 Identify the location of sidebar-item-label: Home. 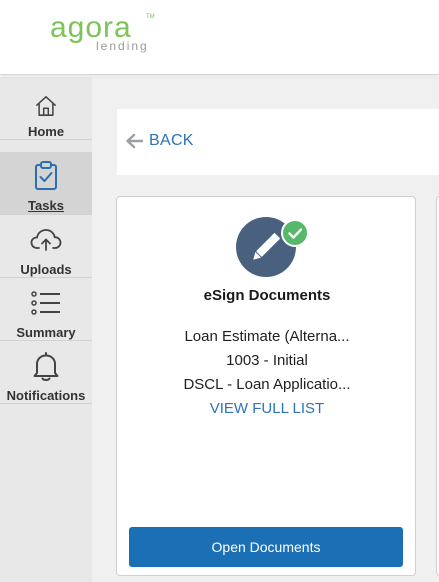
(46, 131).